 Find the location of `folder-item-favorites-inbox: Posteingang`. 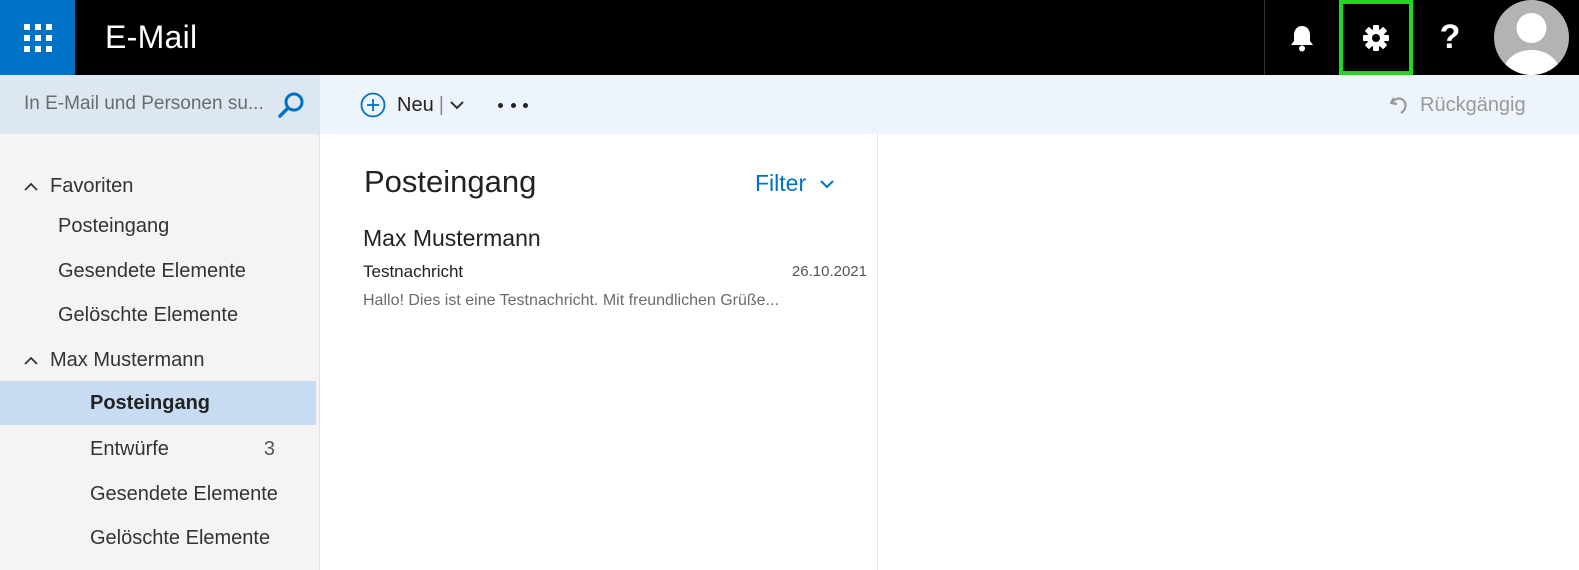

folder-item-favorites-inbox: Posteingang is located at coordinates (158, 226).